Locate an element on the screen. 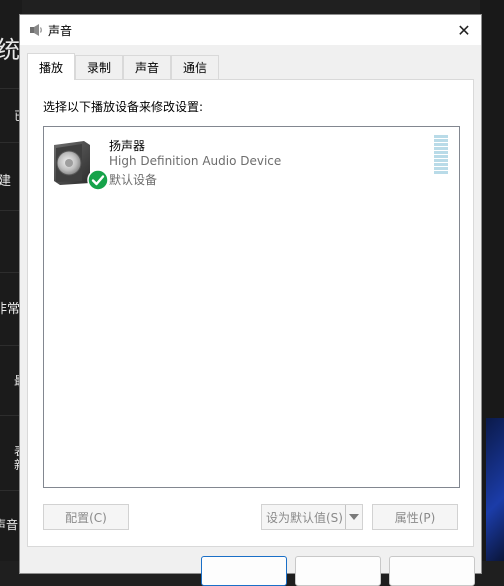 The width and height of the screenshot is (504, 586). titlebar: 声音 ✕ is located at coordinates (250, 30).